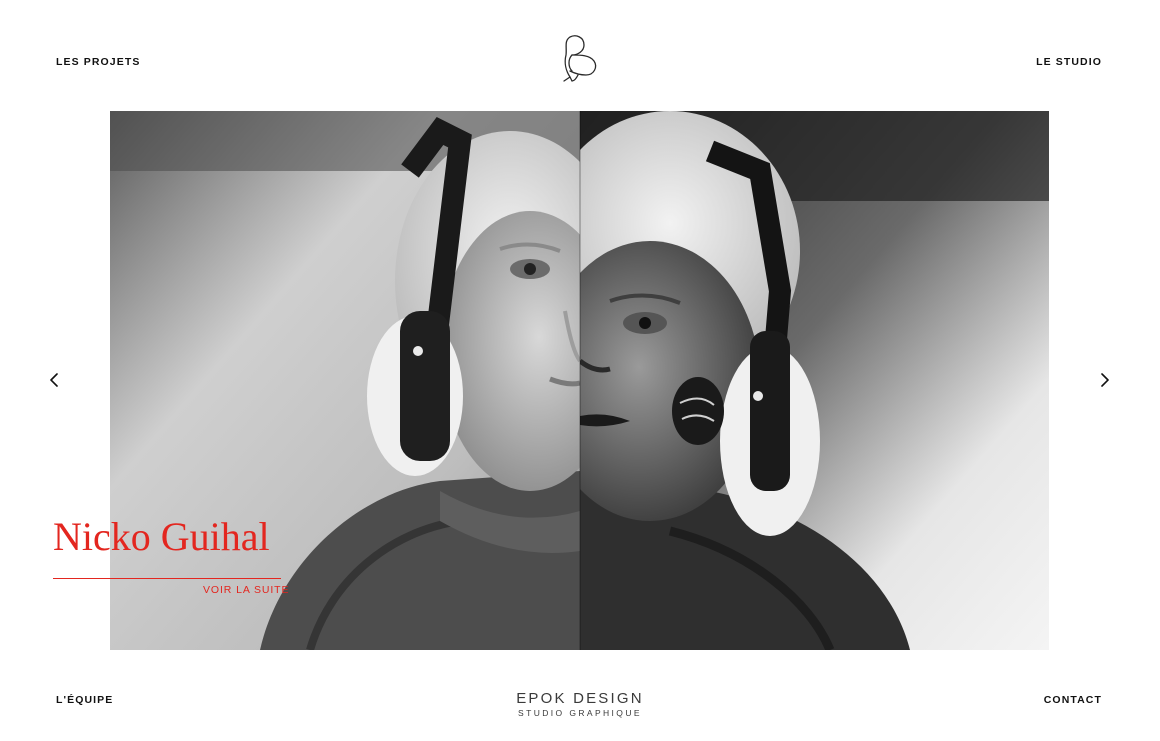  Describe the element at coordinates (84, 700) in the screenshot. I see `nav-link-team: L'ÉQUIPE` at that location.